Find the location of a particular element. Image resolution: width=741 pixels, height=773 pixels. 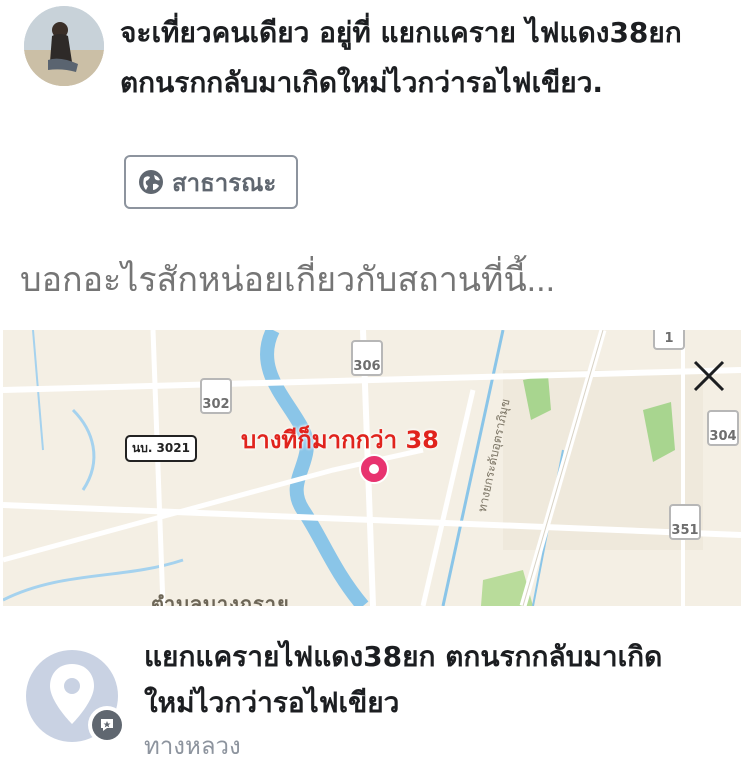

highway-shield-302: 302 is located at coordinates (216, 396).